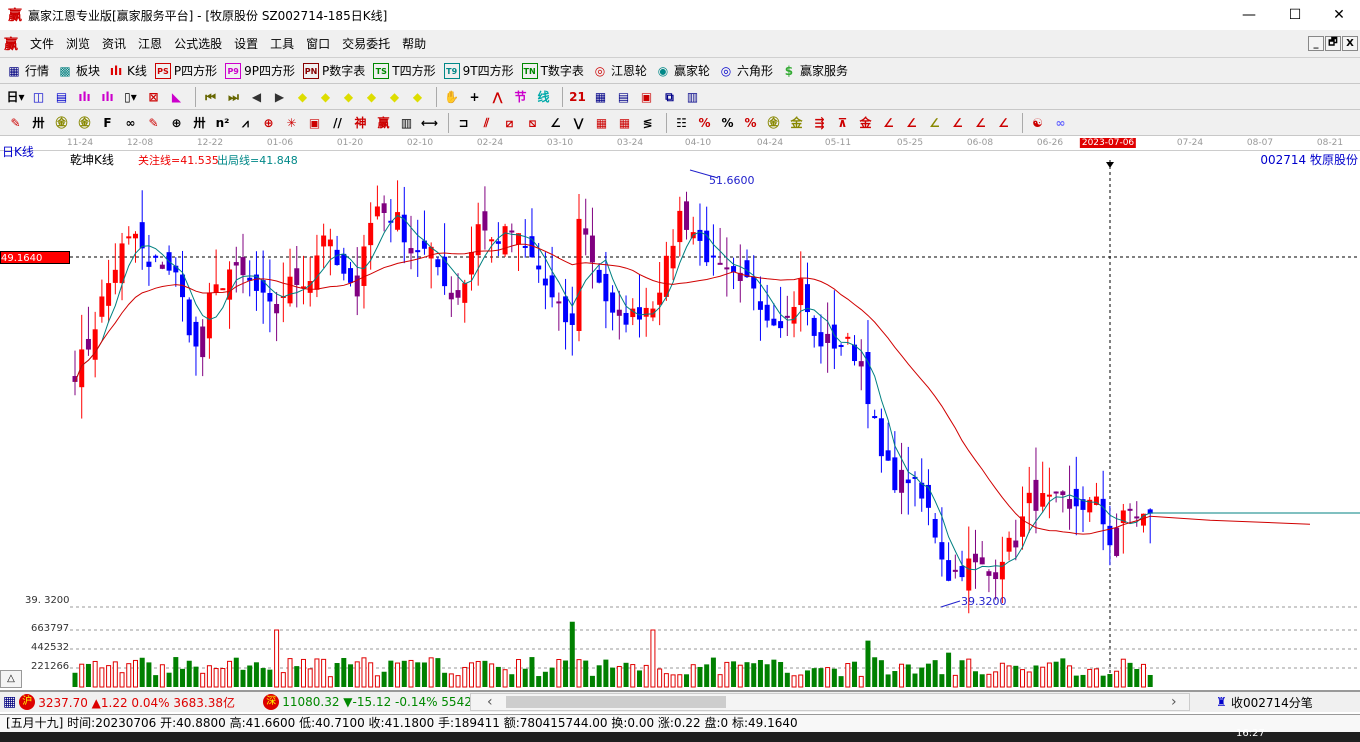 The width and height of the screenshot is (1360, 742). I want to click on toolbar-sectors-button: ▩ 板块, so click(78, 70).